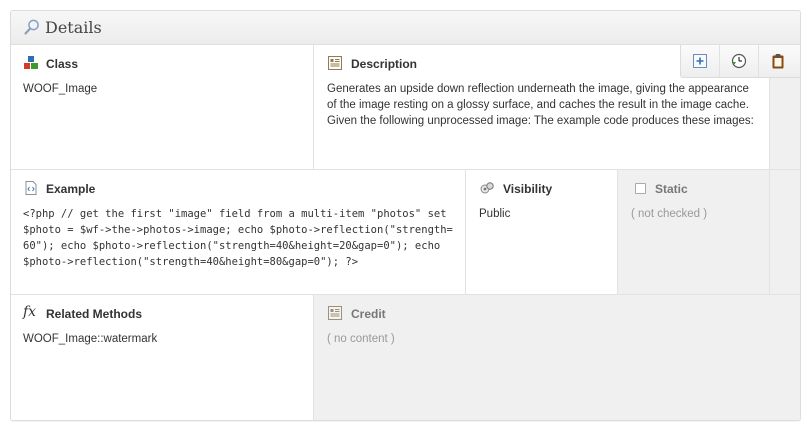 The height and width of the screenshot is (435, 811). What do you see at coordinates (528, 189) in the screenshot?
I see `visibility-label: Visibility` at bounding box center [528, 189].